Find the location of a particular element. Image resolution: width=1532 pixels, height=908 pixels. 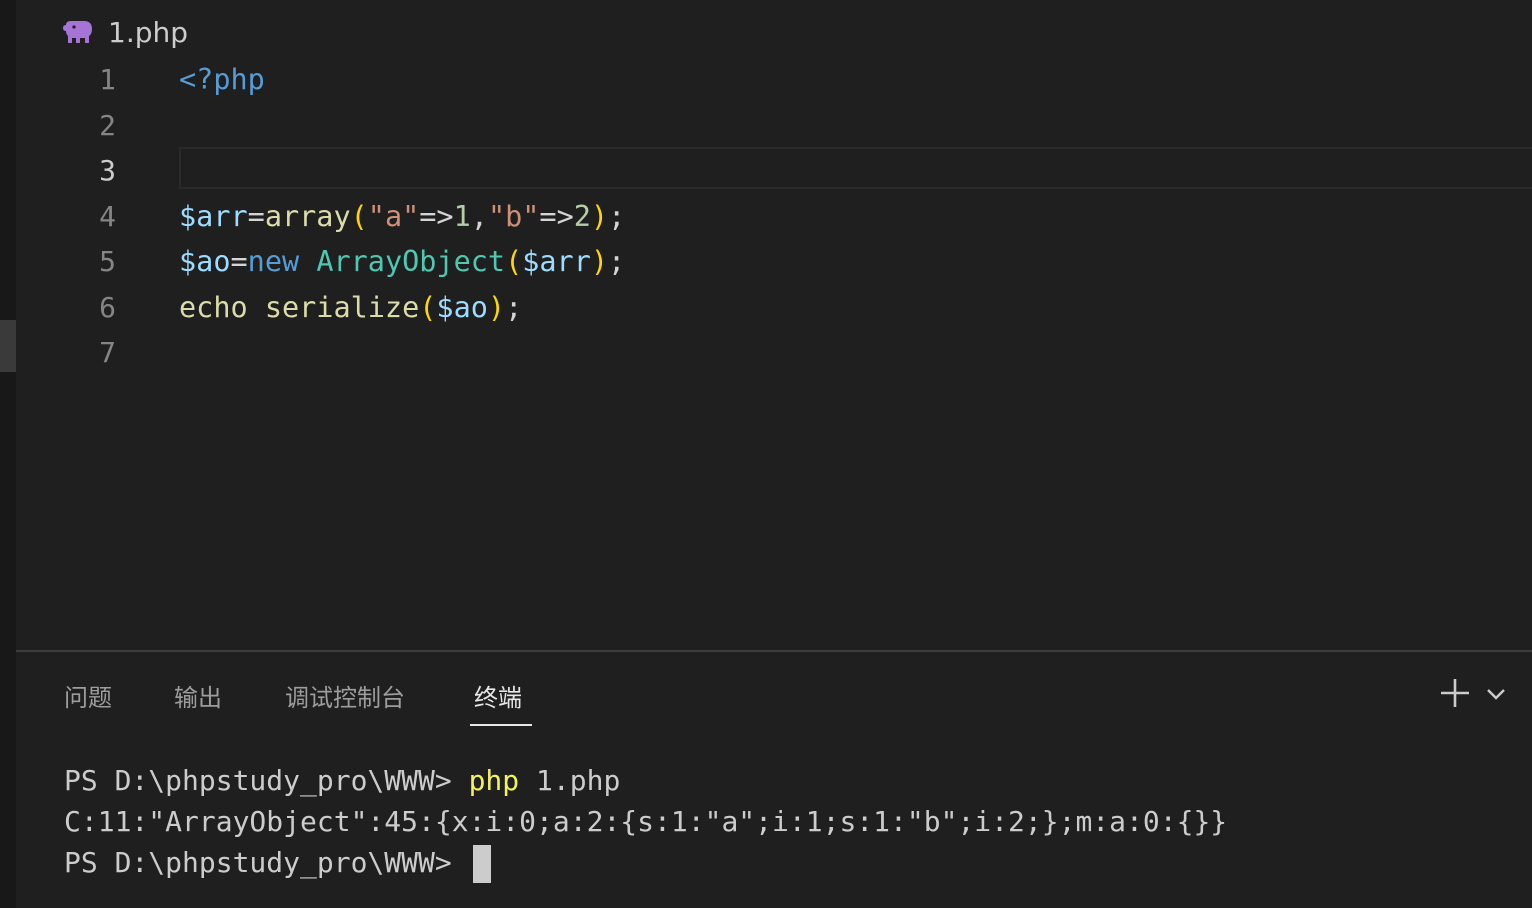

tab-terminal: 终端 is located at coordinates (498, 698).